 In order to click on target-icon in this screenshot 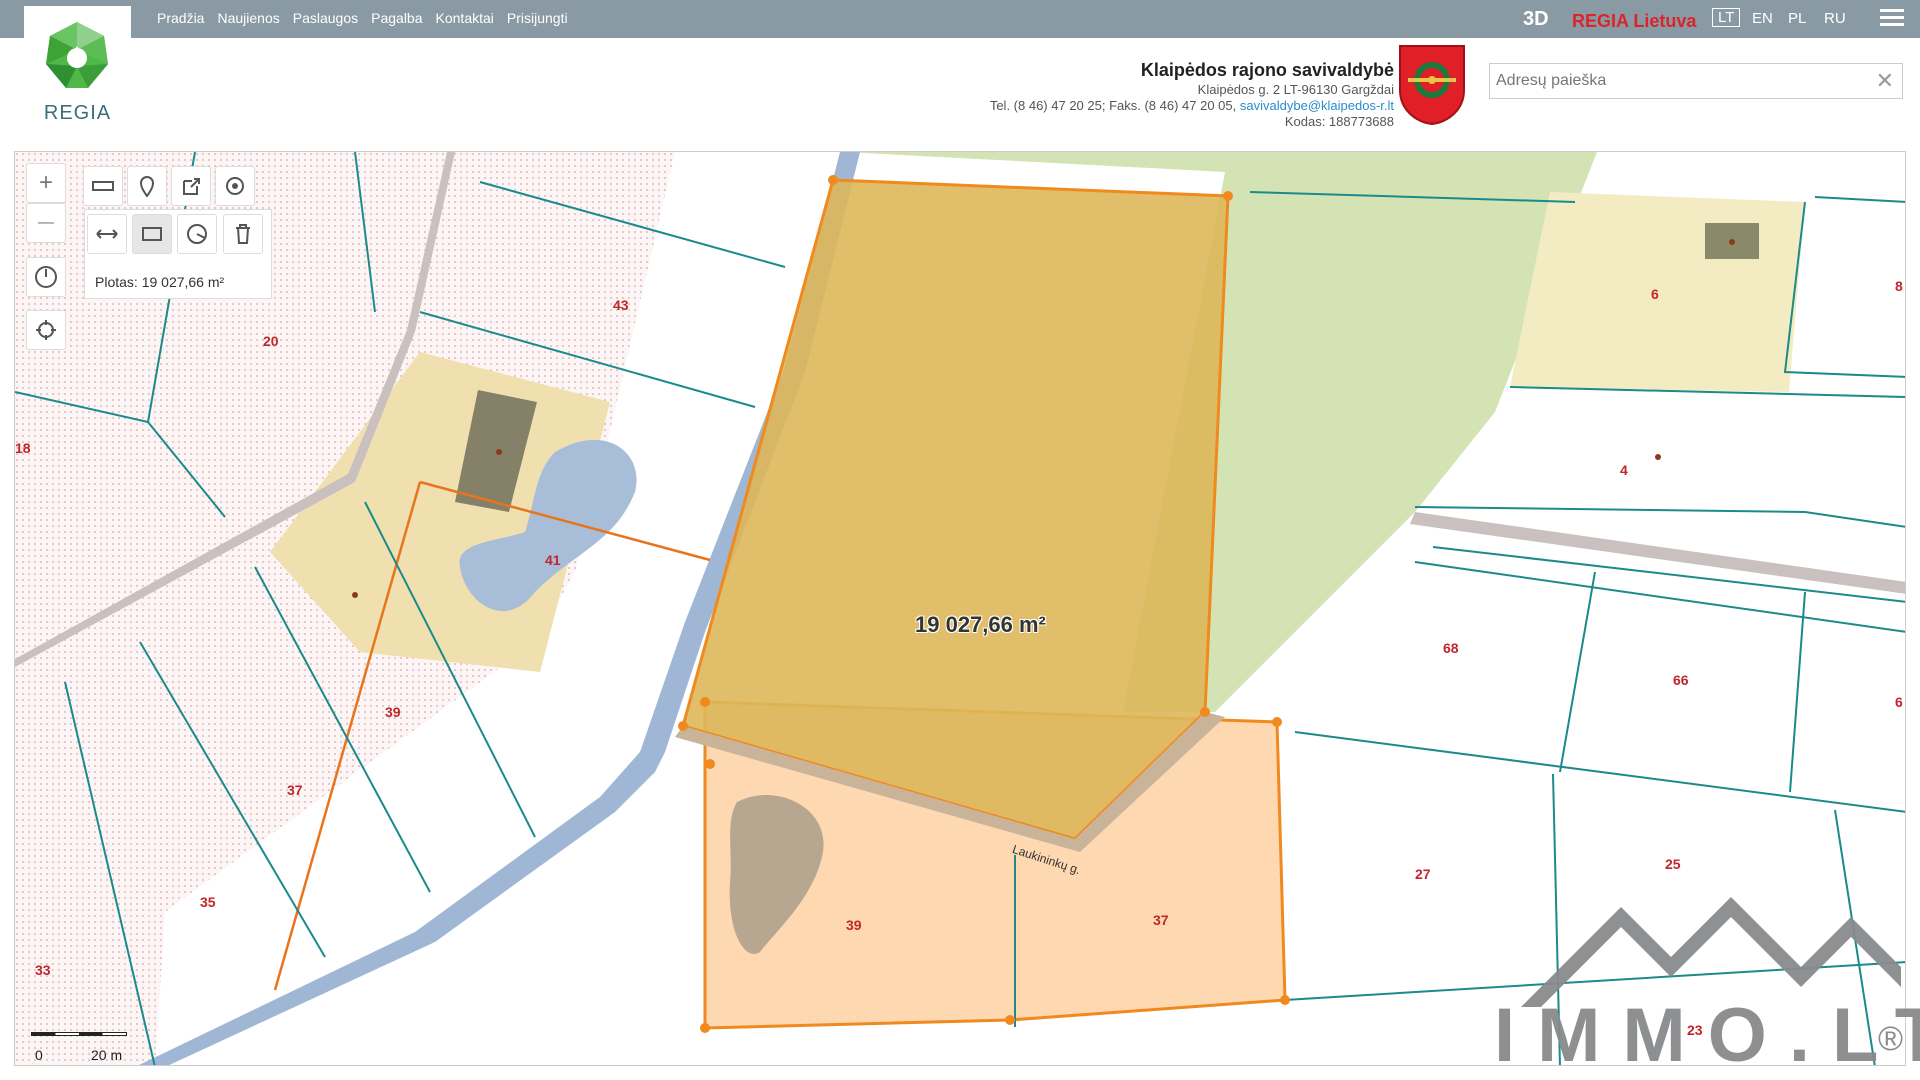, I will do `click(235, 186)`.